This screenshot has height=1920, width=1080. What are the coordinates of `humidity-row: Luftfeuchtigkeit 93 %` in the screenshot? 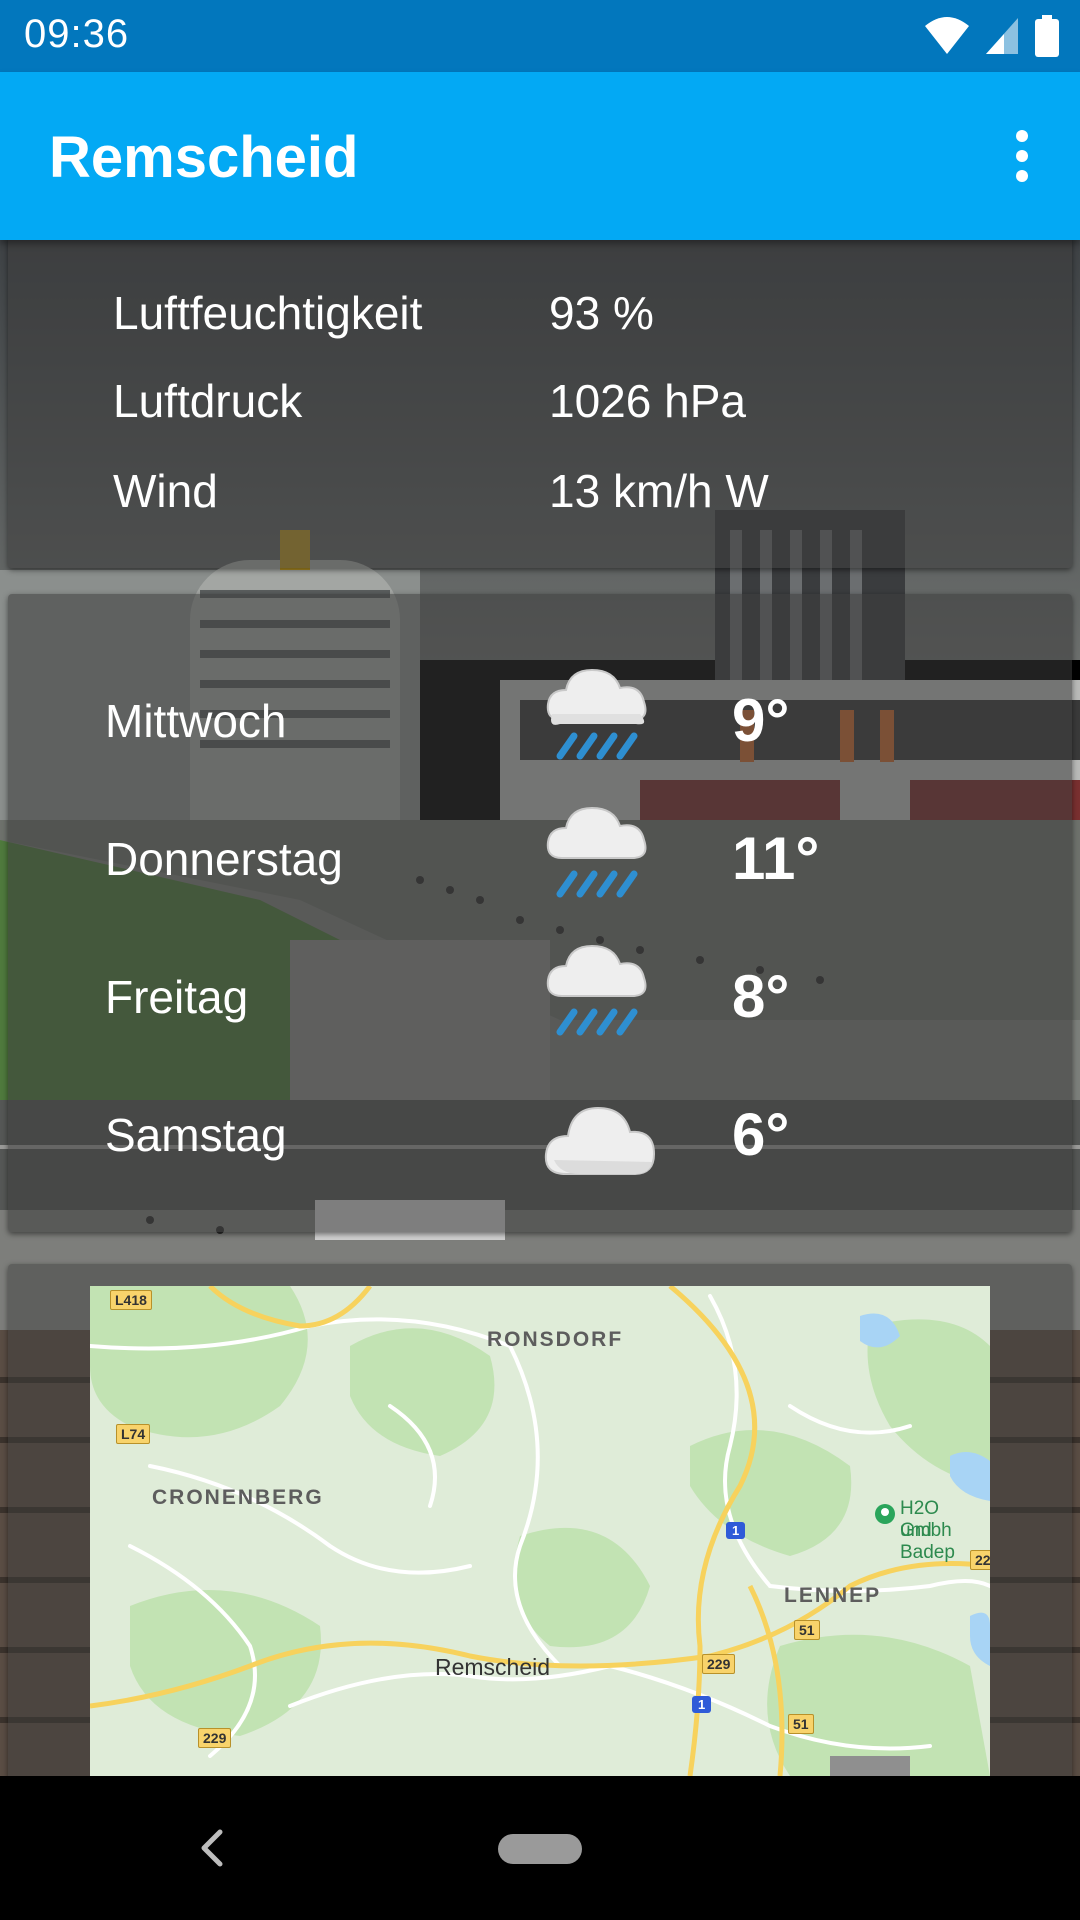 It's located at (555, 316).